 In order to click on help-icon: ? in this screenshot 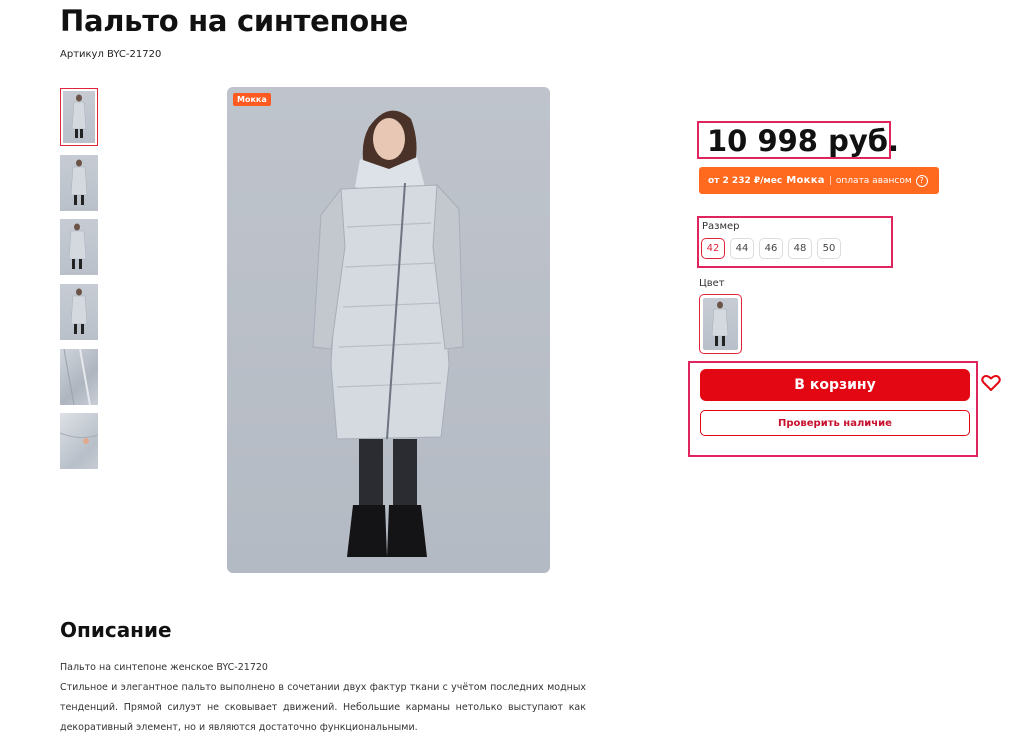, I will do `click(921, 180)`.